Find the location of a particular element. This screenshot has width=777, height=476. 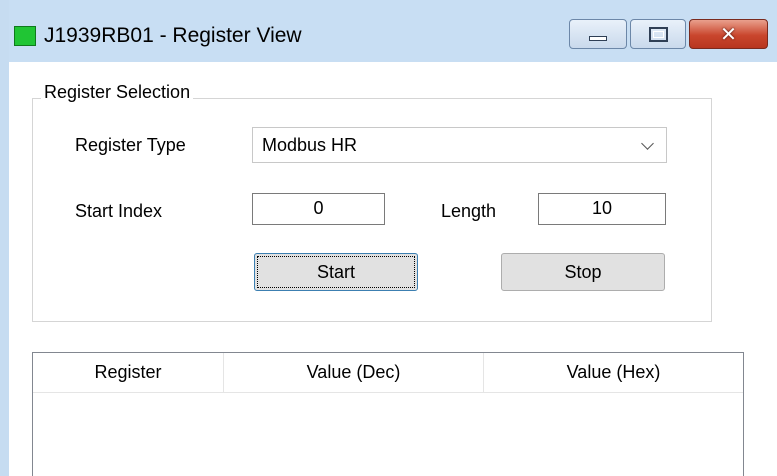

start-button: Start is located at coordinates (336, 272).